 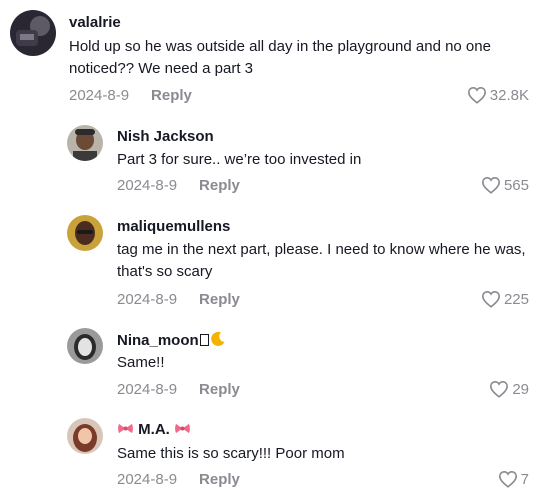 What do you see at coordinates (141, 362) in the screenshot?
I see `comment-text: Same!!` at bounding box center [141, 362].